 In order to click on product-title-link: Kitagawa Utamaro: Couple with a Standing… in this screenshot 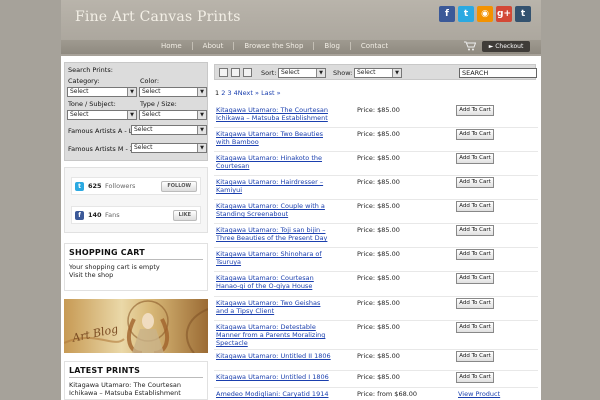, I will do `click(275, 210)`.